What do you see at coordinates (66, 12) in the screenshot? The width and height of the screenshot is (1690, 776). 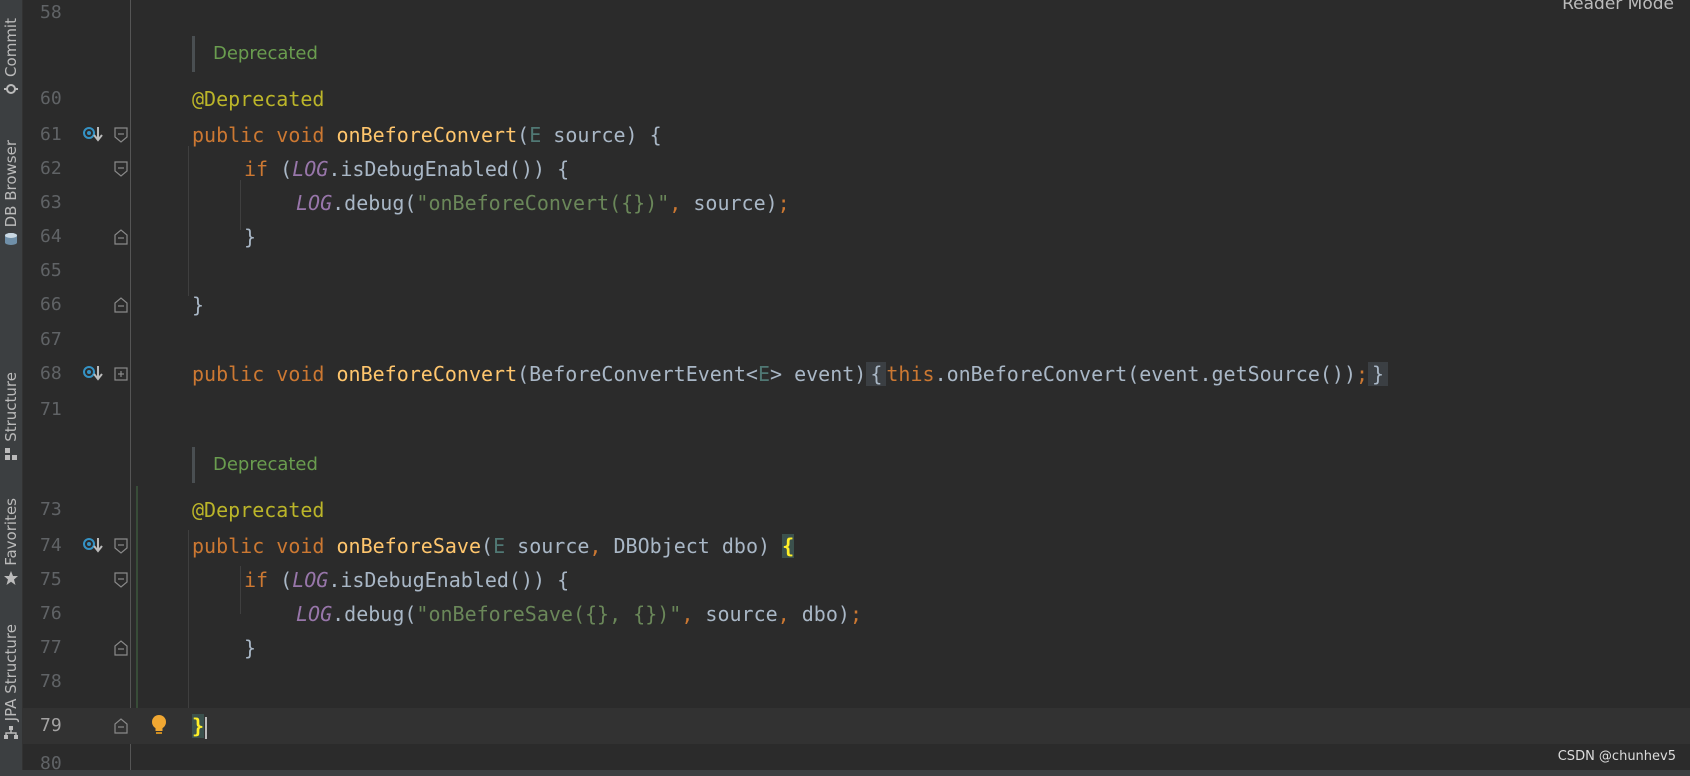 I see `line-number: 58` at bounding box center [66, 12].